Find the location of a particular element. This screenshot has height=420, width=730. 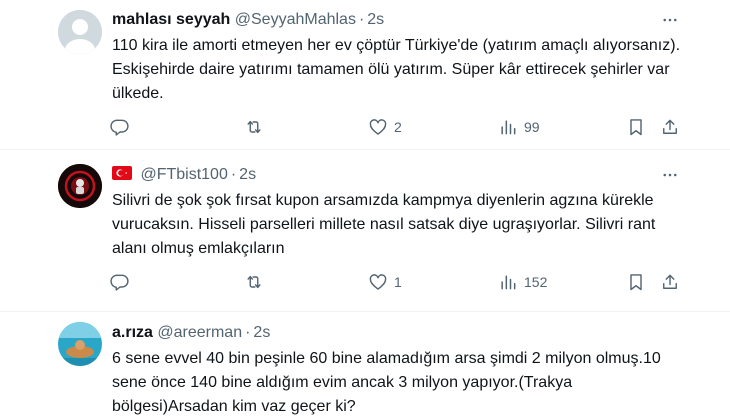

tweet-header: @FTbist100 · 2s is located at coordinates (184, 175).